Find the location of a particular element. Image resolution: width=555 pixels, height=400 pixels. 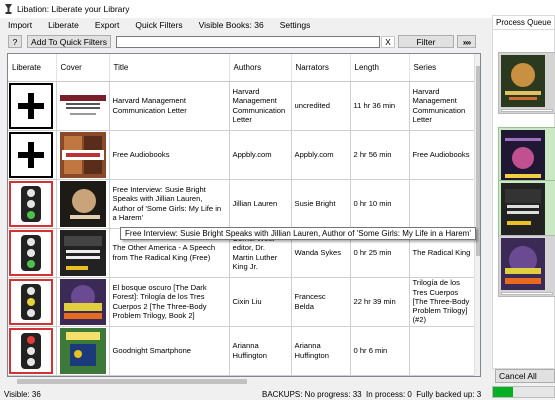

menu-settings: Settings is located at coordinates (295, 25).